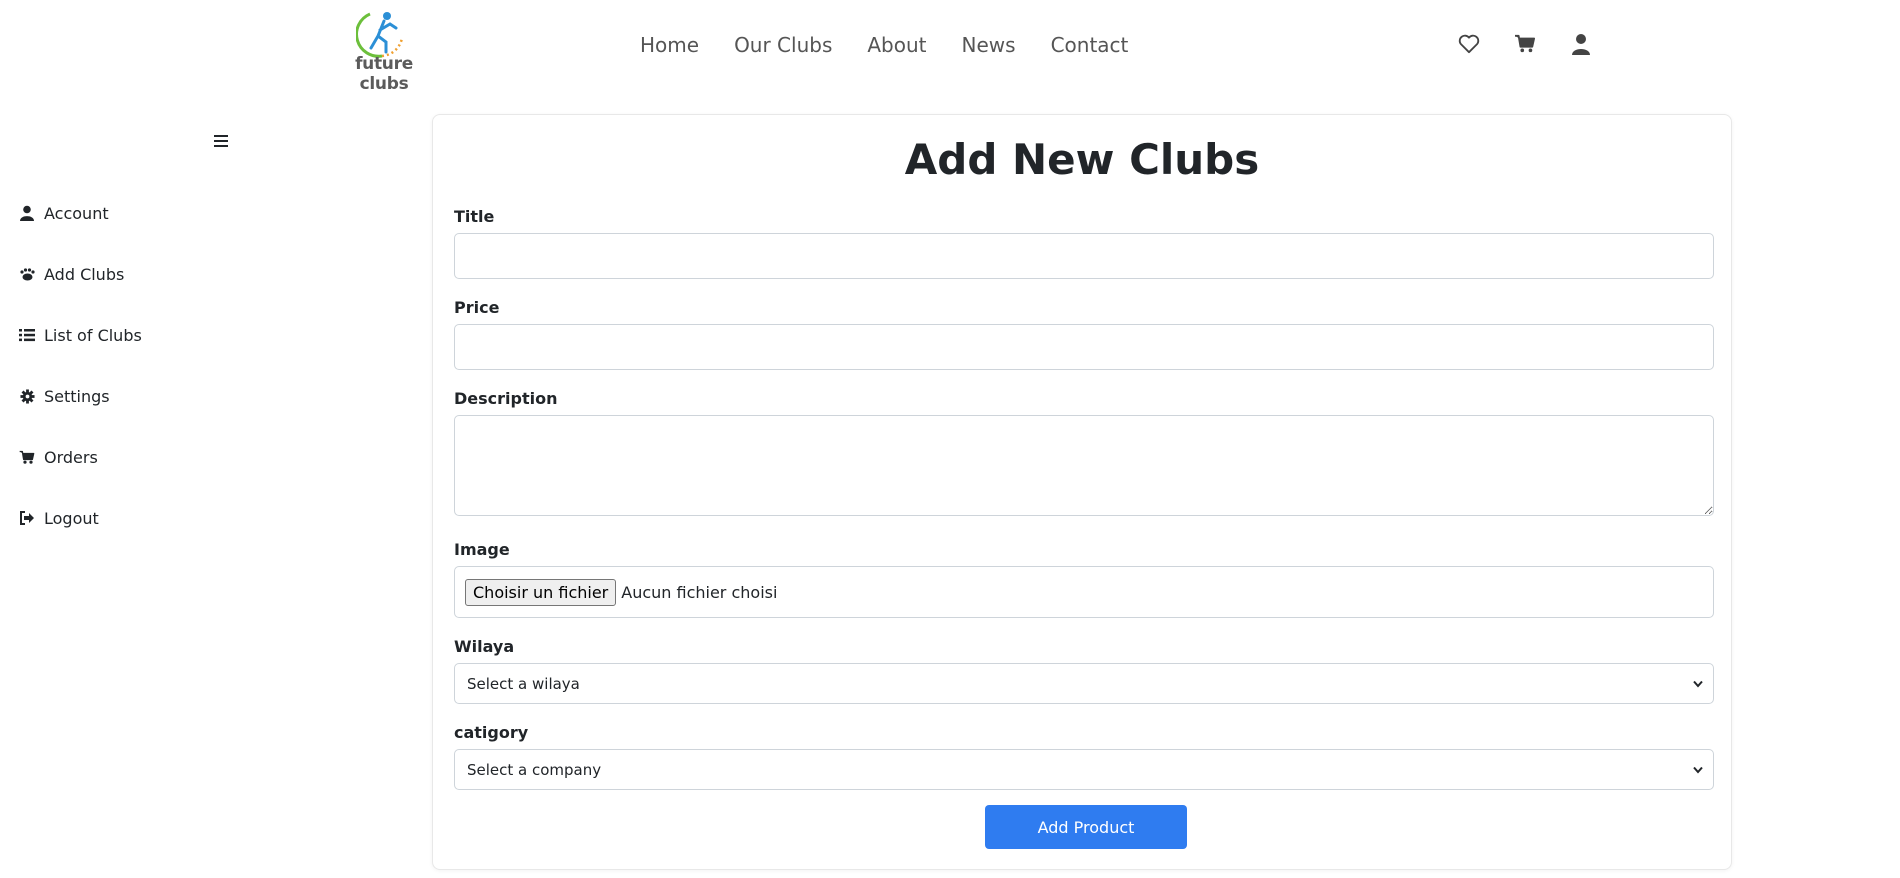 The width and height of the screenshot is (1900, 878). I want to click on nav-contact: Contact, so click(1090, 45).